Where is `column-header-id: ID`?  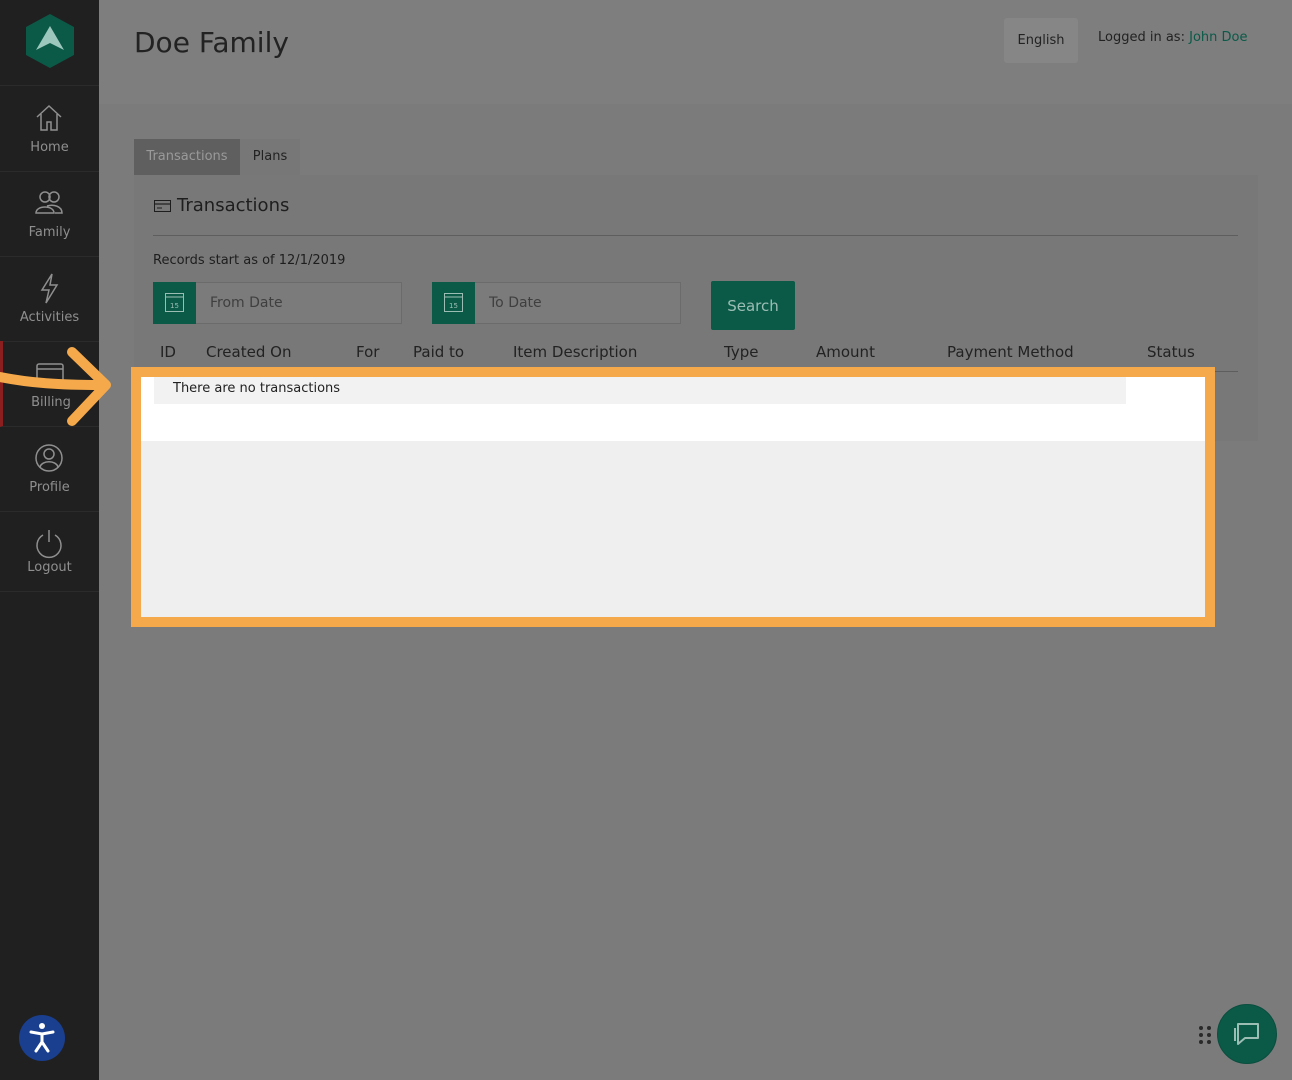
column-header-id: ID is located at coordinates (168, 352).